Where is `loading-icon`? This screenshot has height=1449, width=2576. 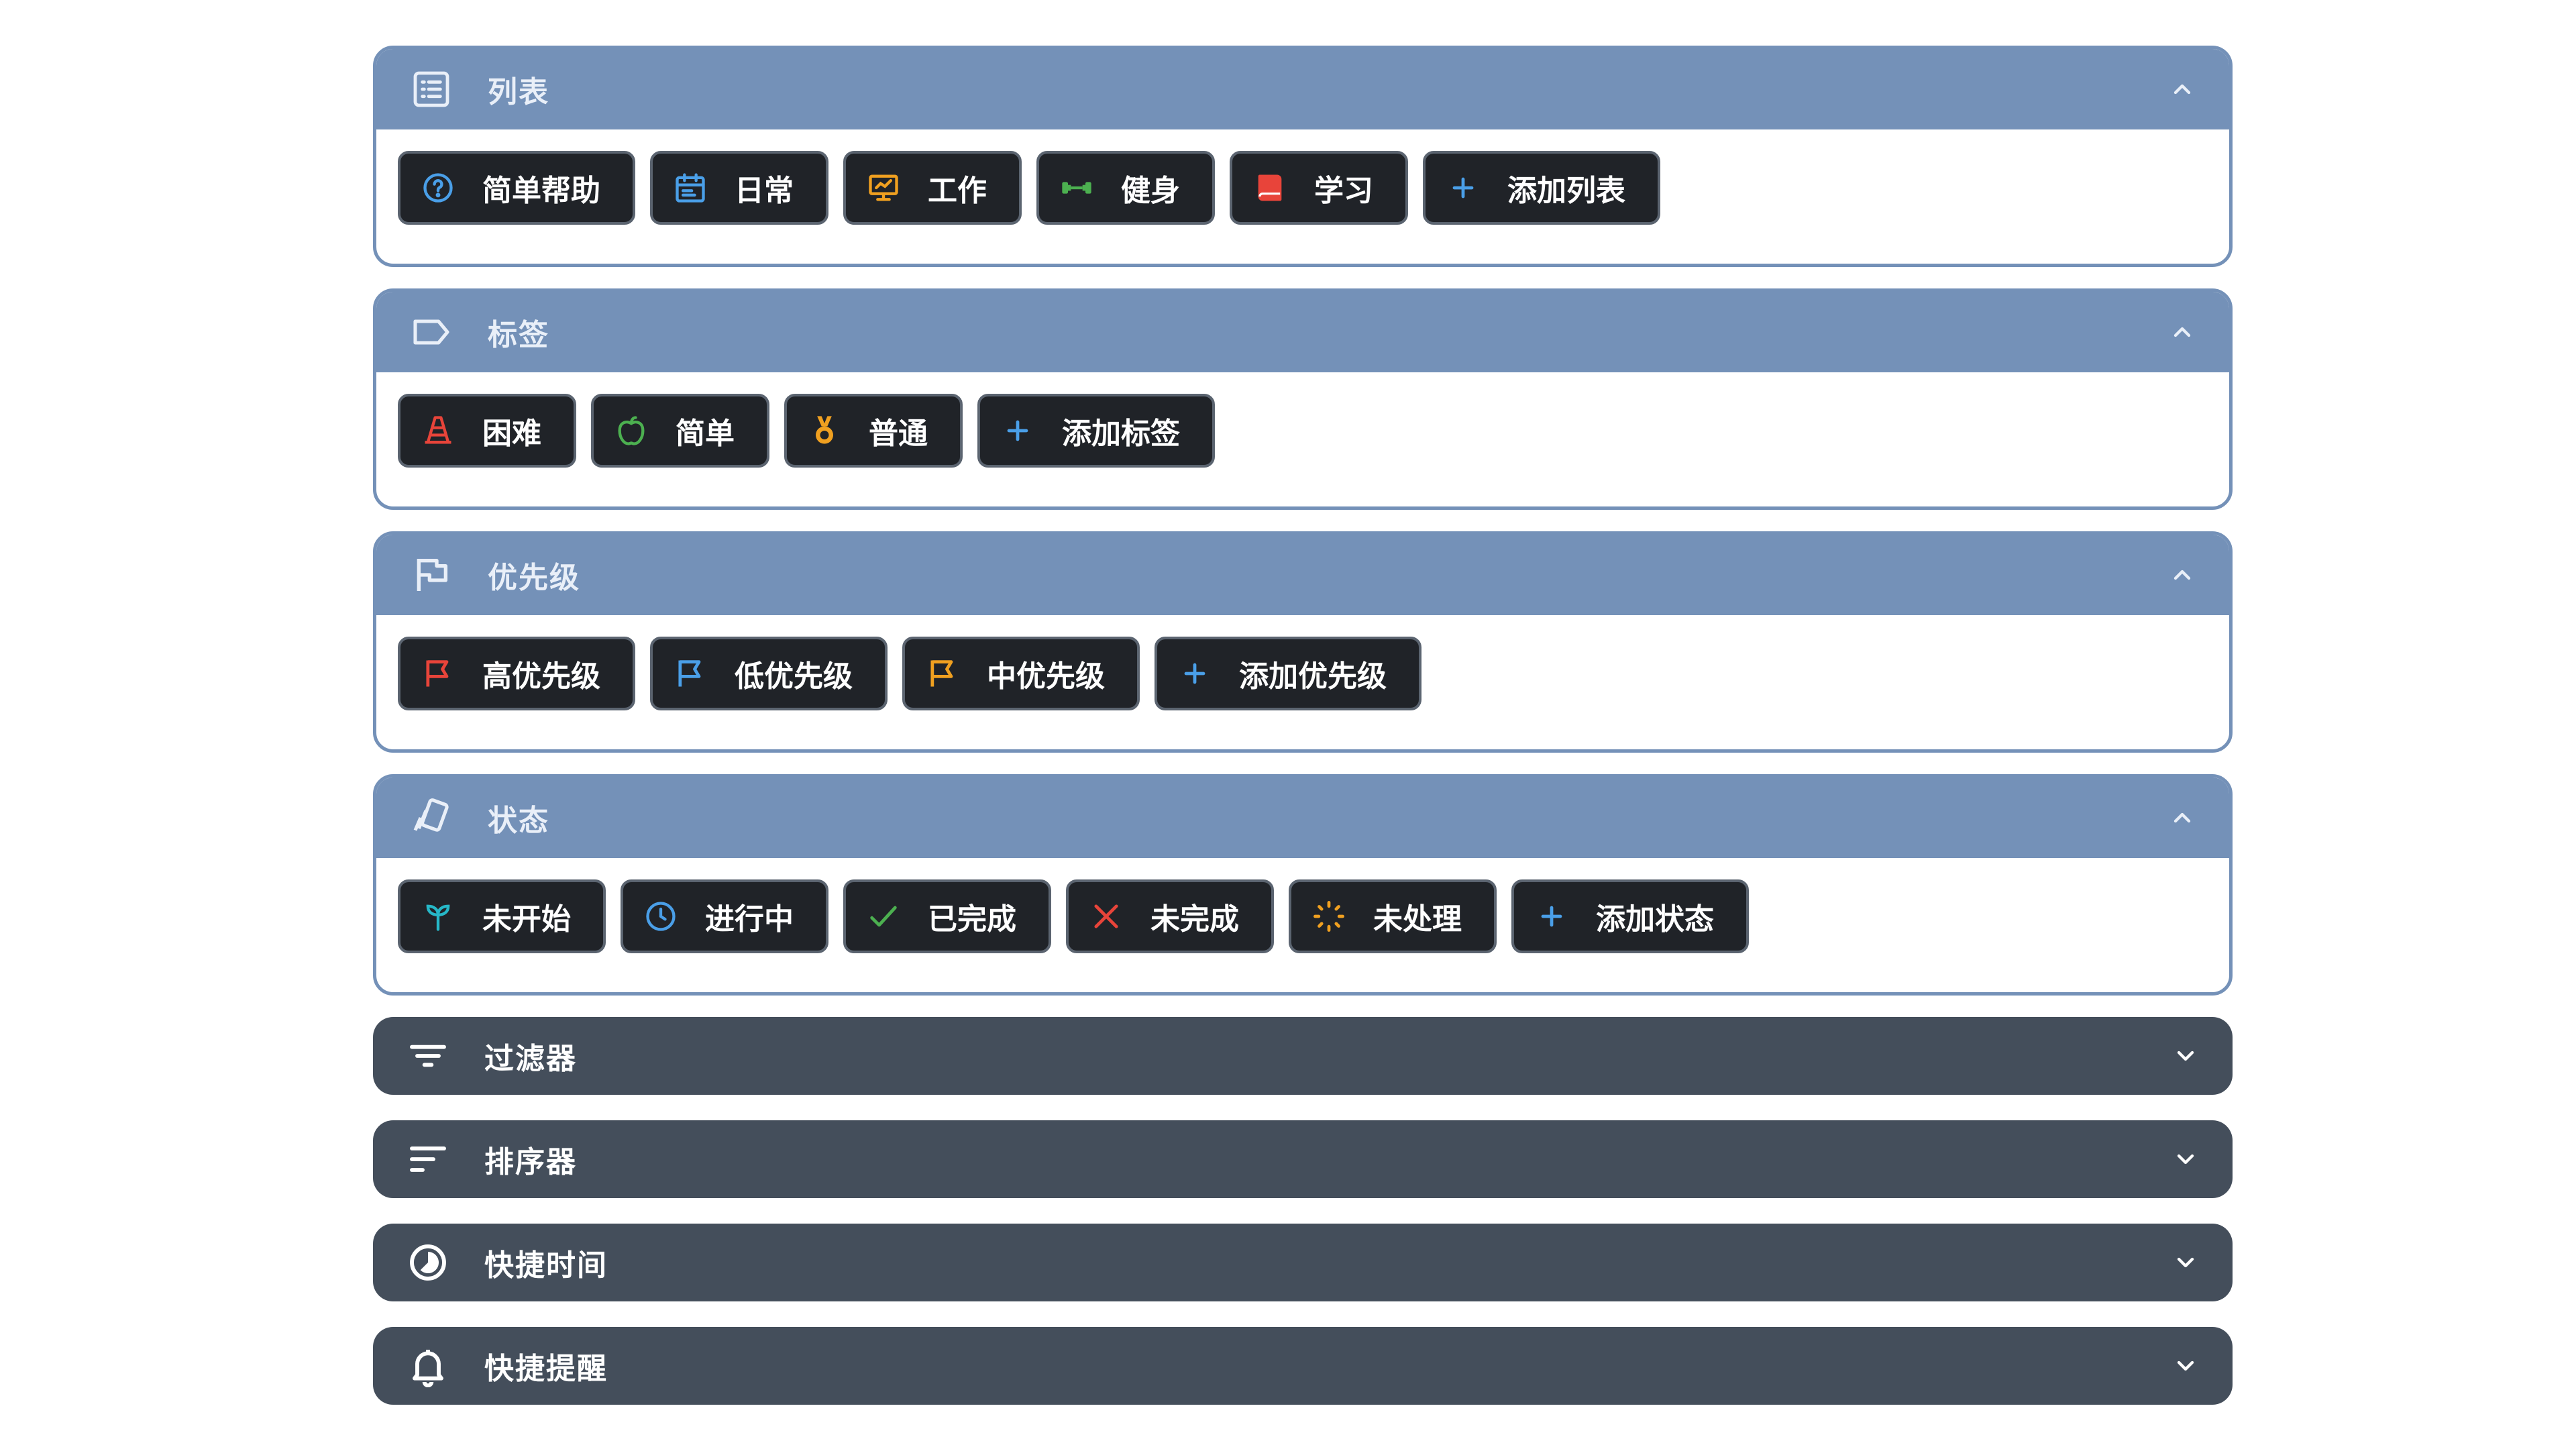
loading-icon is located at coordinates (1328, 916).